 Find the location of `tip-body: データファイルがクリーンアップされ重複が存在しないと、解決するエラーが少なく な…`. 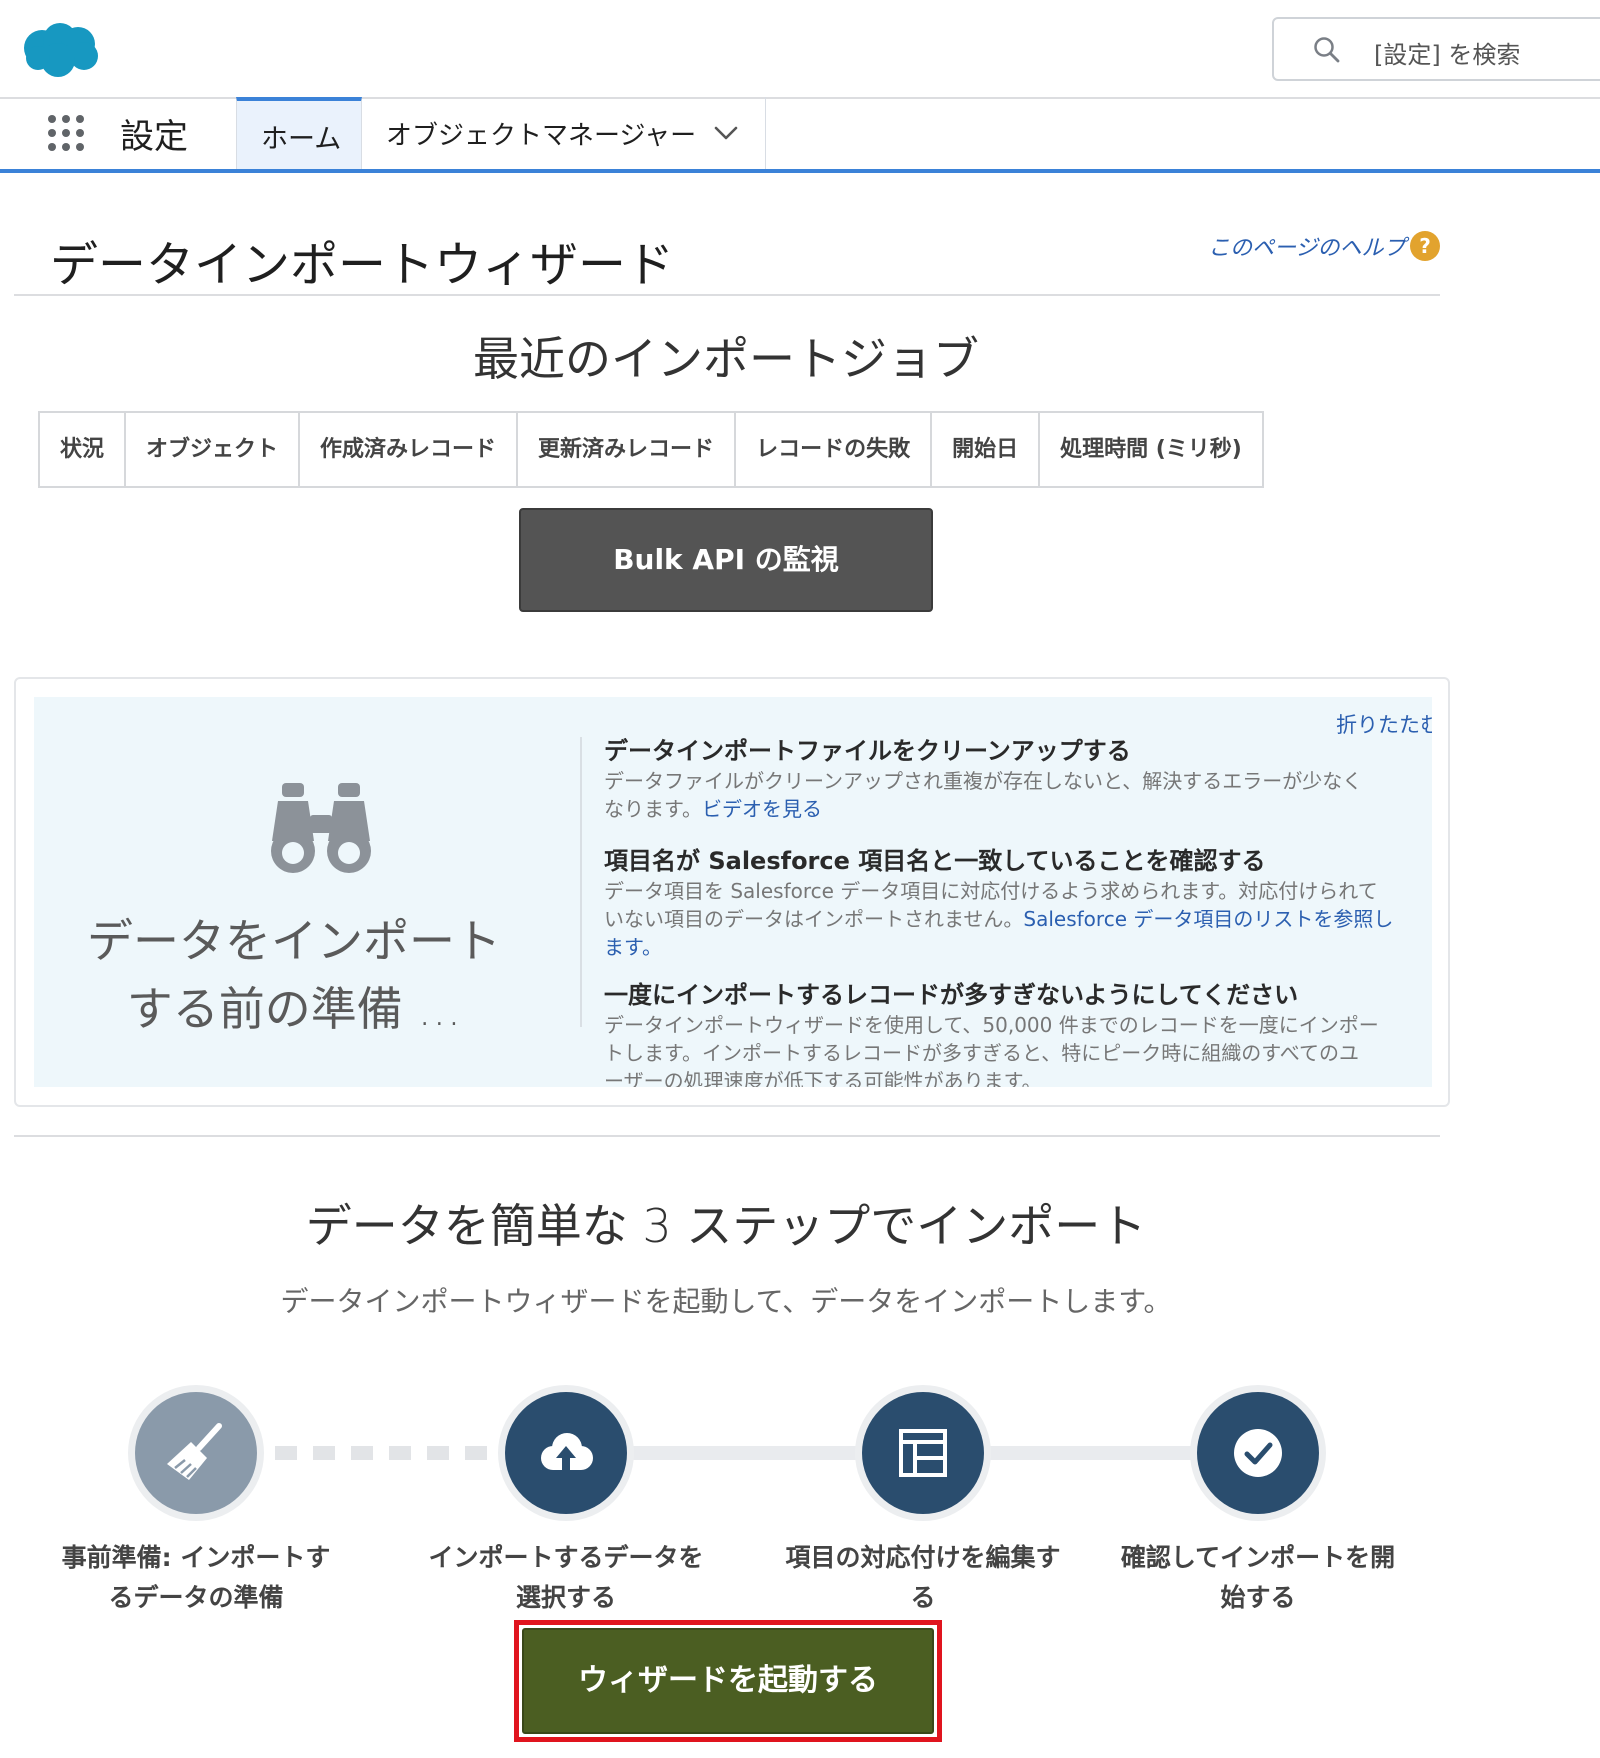

tip-body: データファイルがクリーンアップされ重複が存在しないと、解決するエラーが少なく な… is located at coordinates (1014, 795).